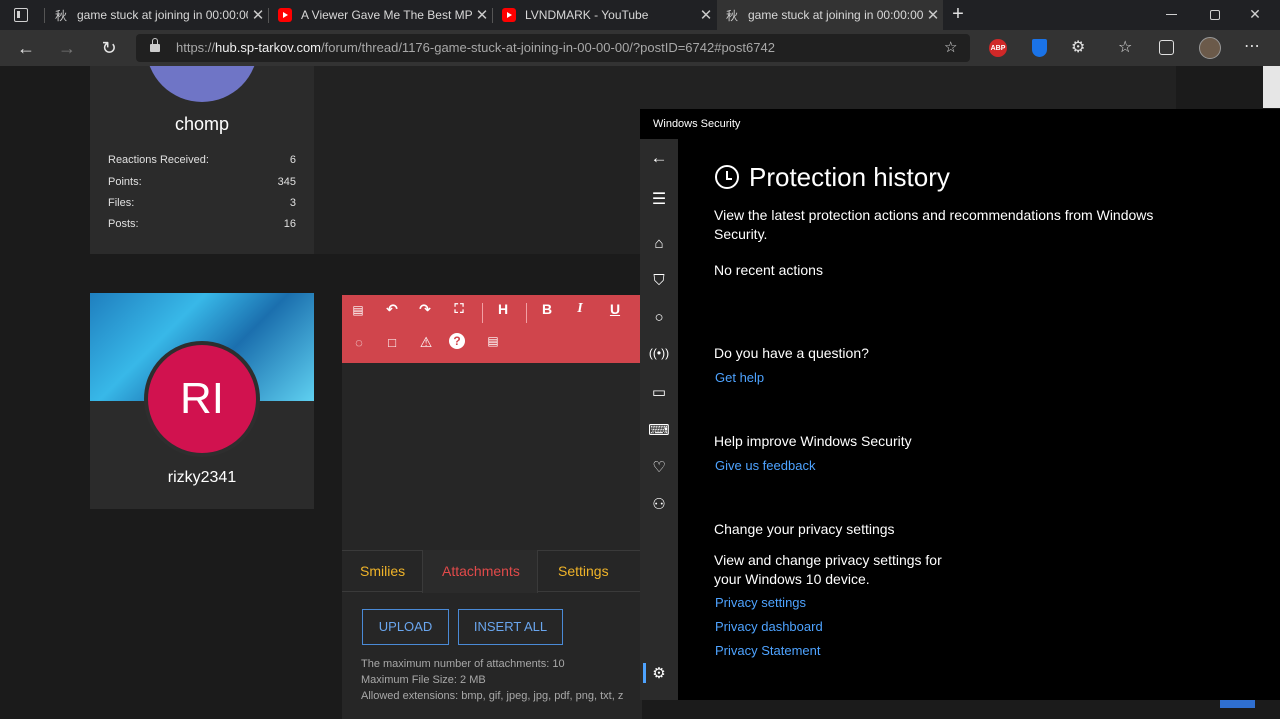 Image resolution: width=1280 pixels, height=719 pixels. Describe the element at coordinates (659, 673) in the screenshot. I see `settings-icon: ⚙` at that location.